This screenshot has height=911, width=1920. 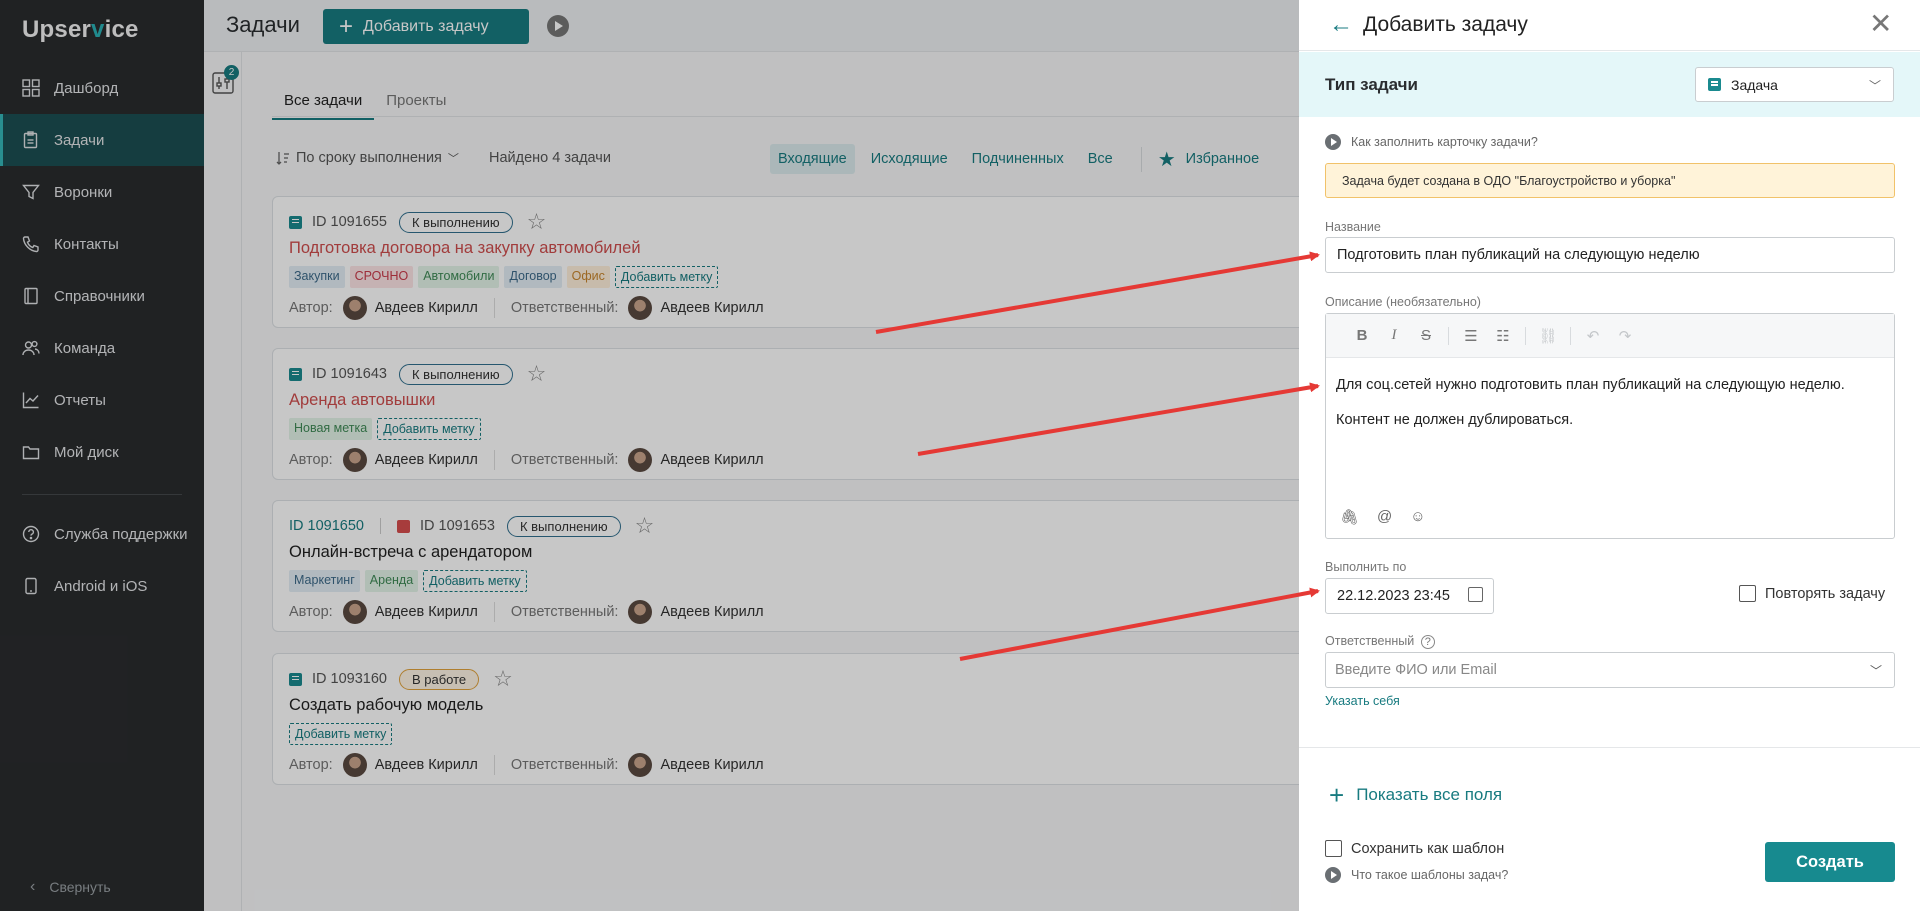 What do you see at coordinates (1416, 670) in the screenshot?
I see `responsible-placeholder: Введите ФИО или Email` at bounding box center [1416, 670].